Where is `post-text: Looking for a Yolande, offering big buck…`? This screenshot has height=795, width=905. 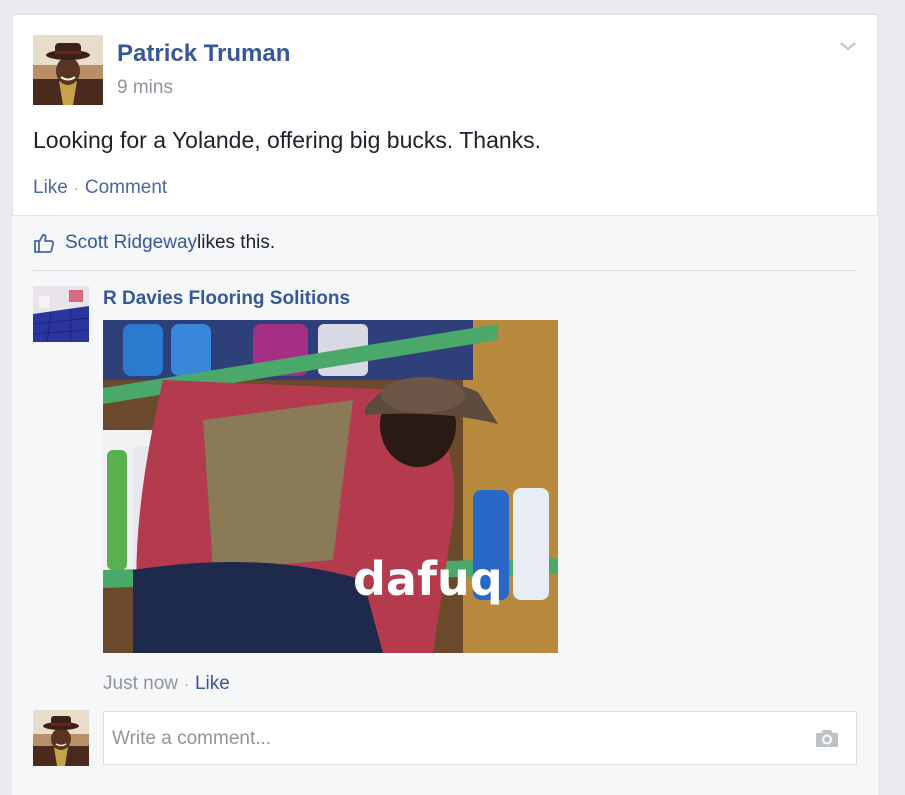
post-text: Looking for a Yolande, offering big buck… is located at coordinates (287, 140).